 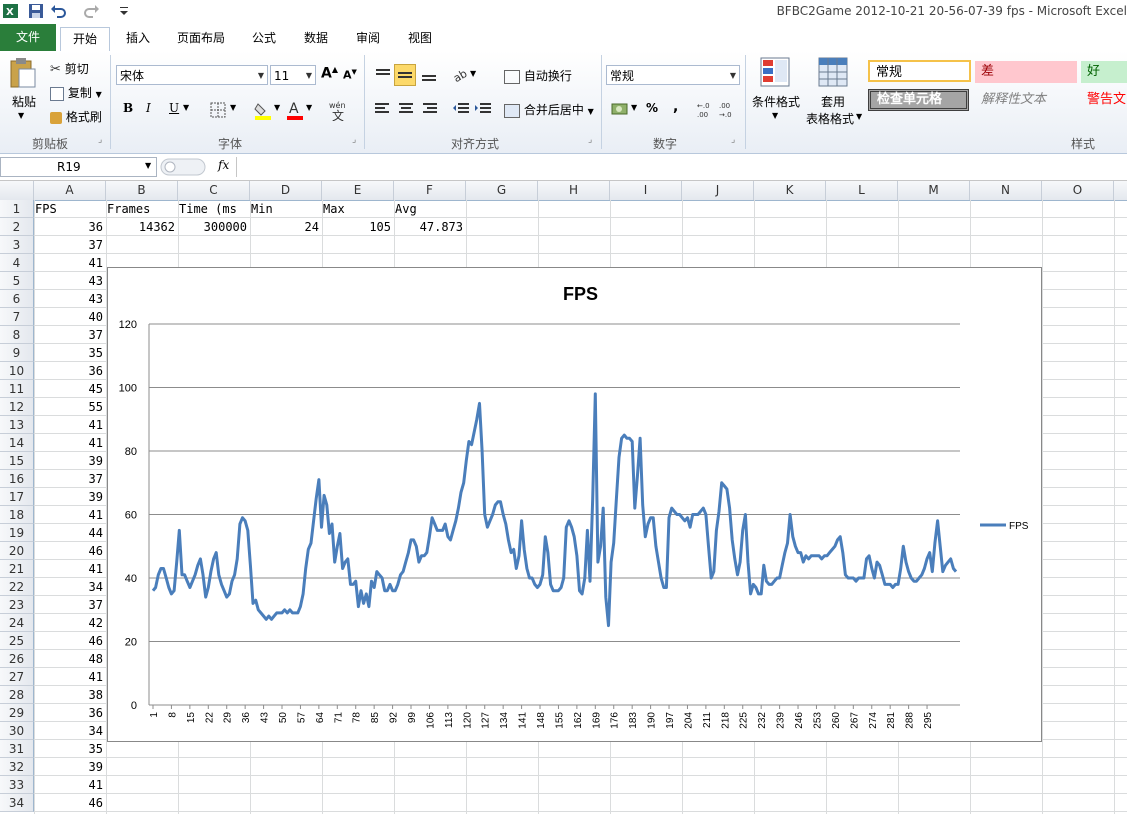 What do you see at coordinates (934, 190) in the screenshot?
I see `column-header-m: M` at bounding box center [934, 190].